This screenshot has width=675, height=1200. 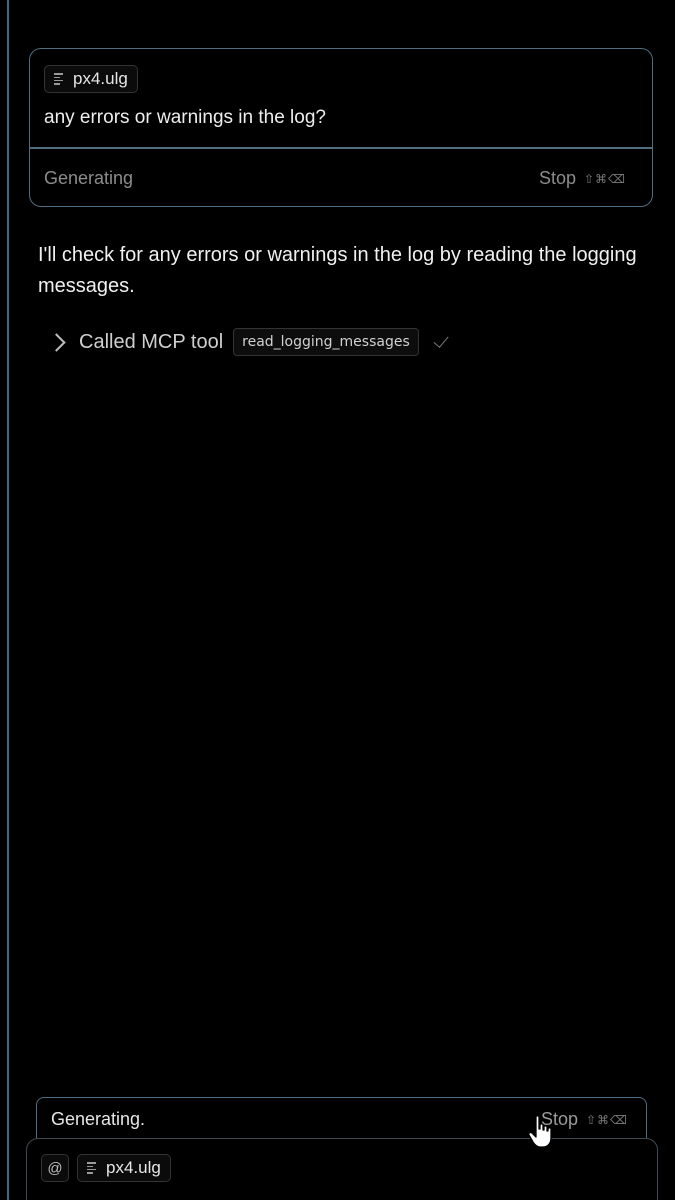 I want to click on stop-shortcut: ⇧⌘⌫, so click(x=604, y=178).